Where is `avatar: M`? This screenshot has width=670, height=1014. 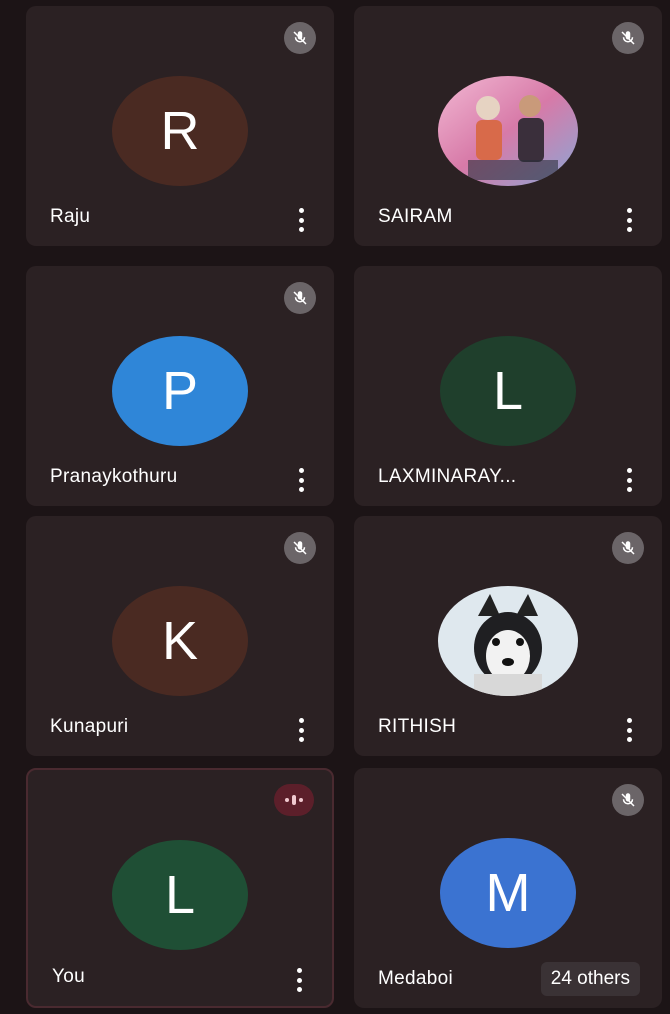
avatar: M is located at coordinates (508, 893).